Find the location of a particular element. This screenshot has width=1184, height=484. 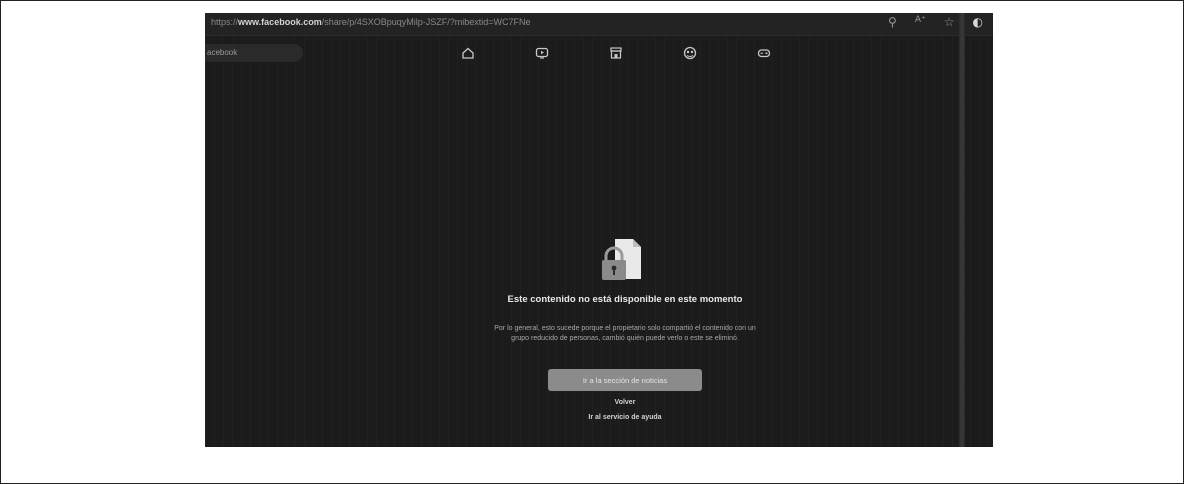

go-to-news-feed-button: Ir a la sección de noticias is located at coordinates (625, 380).